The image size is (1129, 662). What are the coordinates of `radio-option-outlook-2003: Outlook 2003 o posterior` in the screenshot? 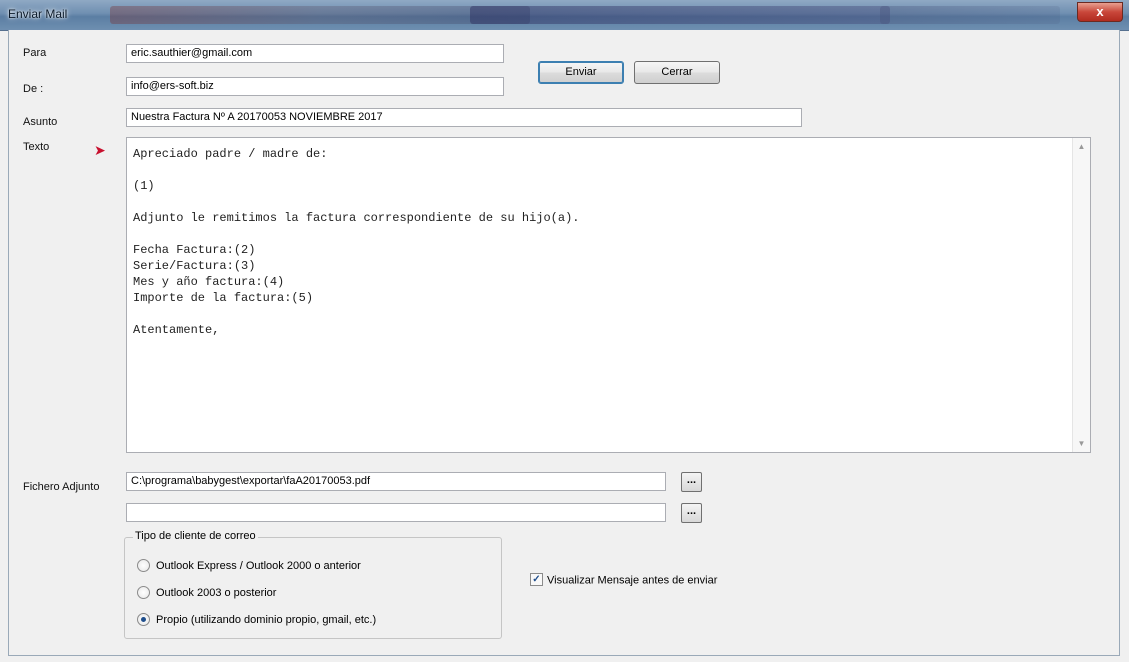 It's located at (206, 593).